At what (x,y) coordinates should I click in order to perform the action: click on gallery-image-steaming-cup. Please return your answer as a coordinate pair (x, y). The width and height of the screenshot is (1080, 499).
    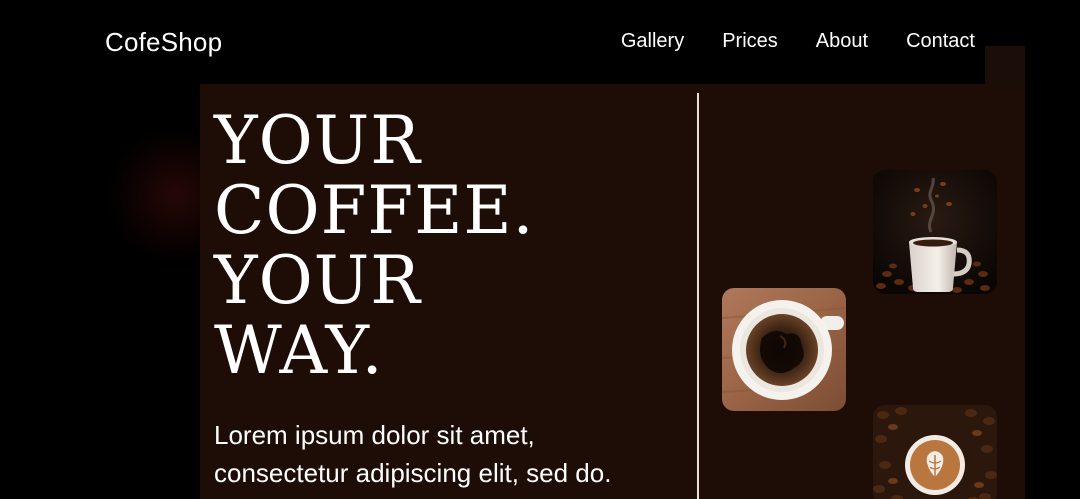
    Looking at the image, I should click on (935, 232).